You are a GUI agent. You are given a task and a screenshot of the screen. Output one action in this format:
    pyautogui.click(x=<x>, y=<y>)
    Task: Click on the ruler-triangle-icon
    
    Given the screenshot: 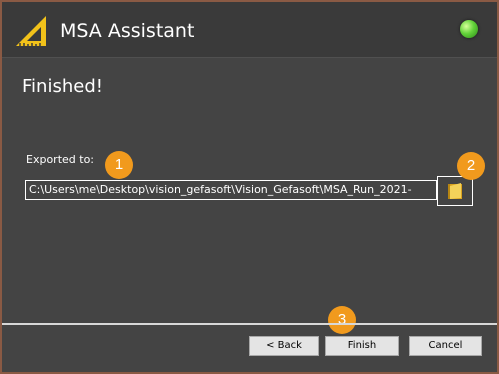 What is the action you would take?
    pyautogui.click(x=31, y=31)
    